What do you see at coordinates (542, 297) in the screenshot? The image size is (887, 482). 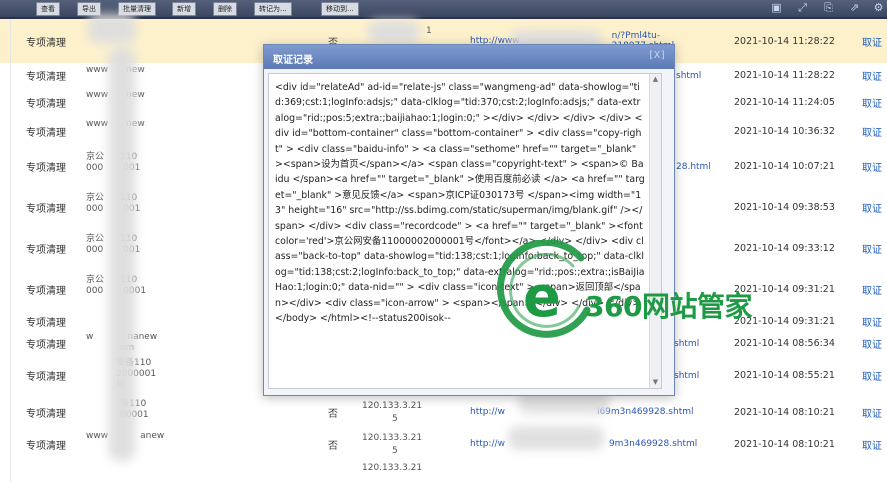 I see `watermark-letter: e` at bounding box center [542, 297].